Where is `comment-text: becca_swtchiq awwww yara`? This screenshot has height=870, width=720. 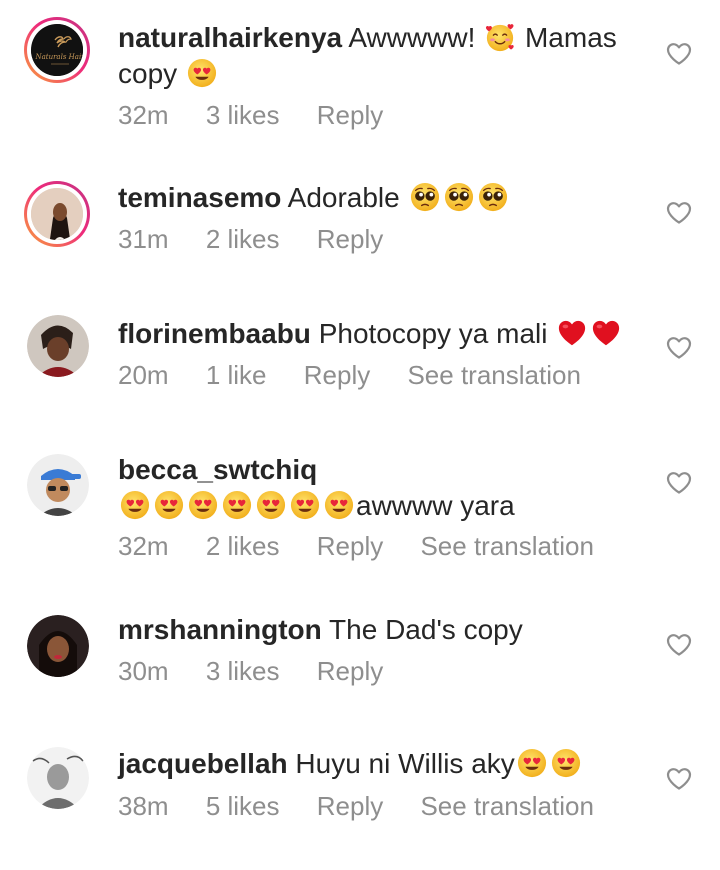
comment-text: becca_swtchiq awwww yara is located at coordinates (378, 488).